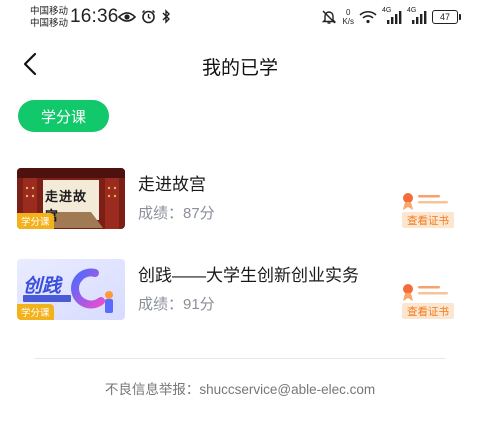  Describe the element at coordinates (172, 184) in the screenshot. I see `course-title: 走进故宫` at that location.